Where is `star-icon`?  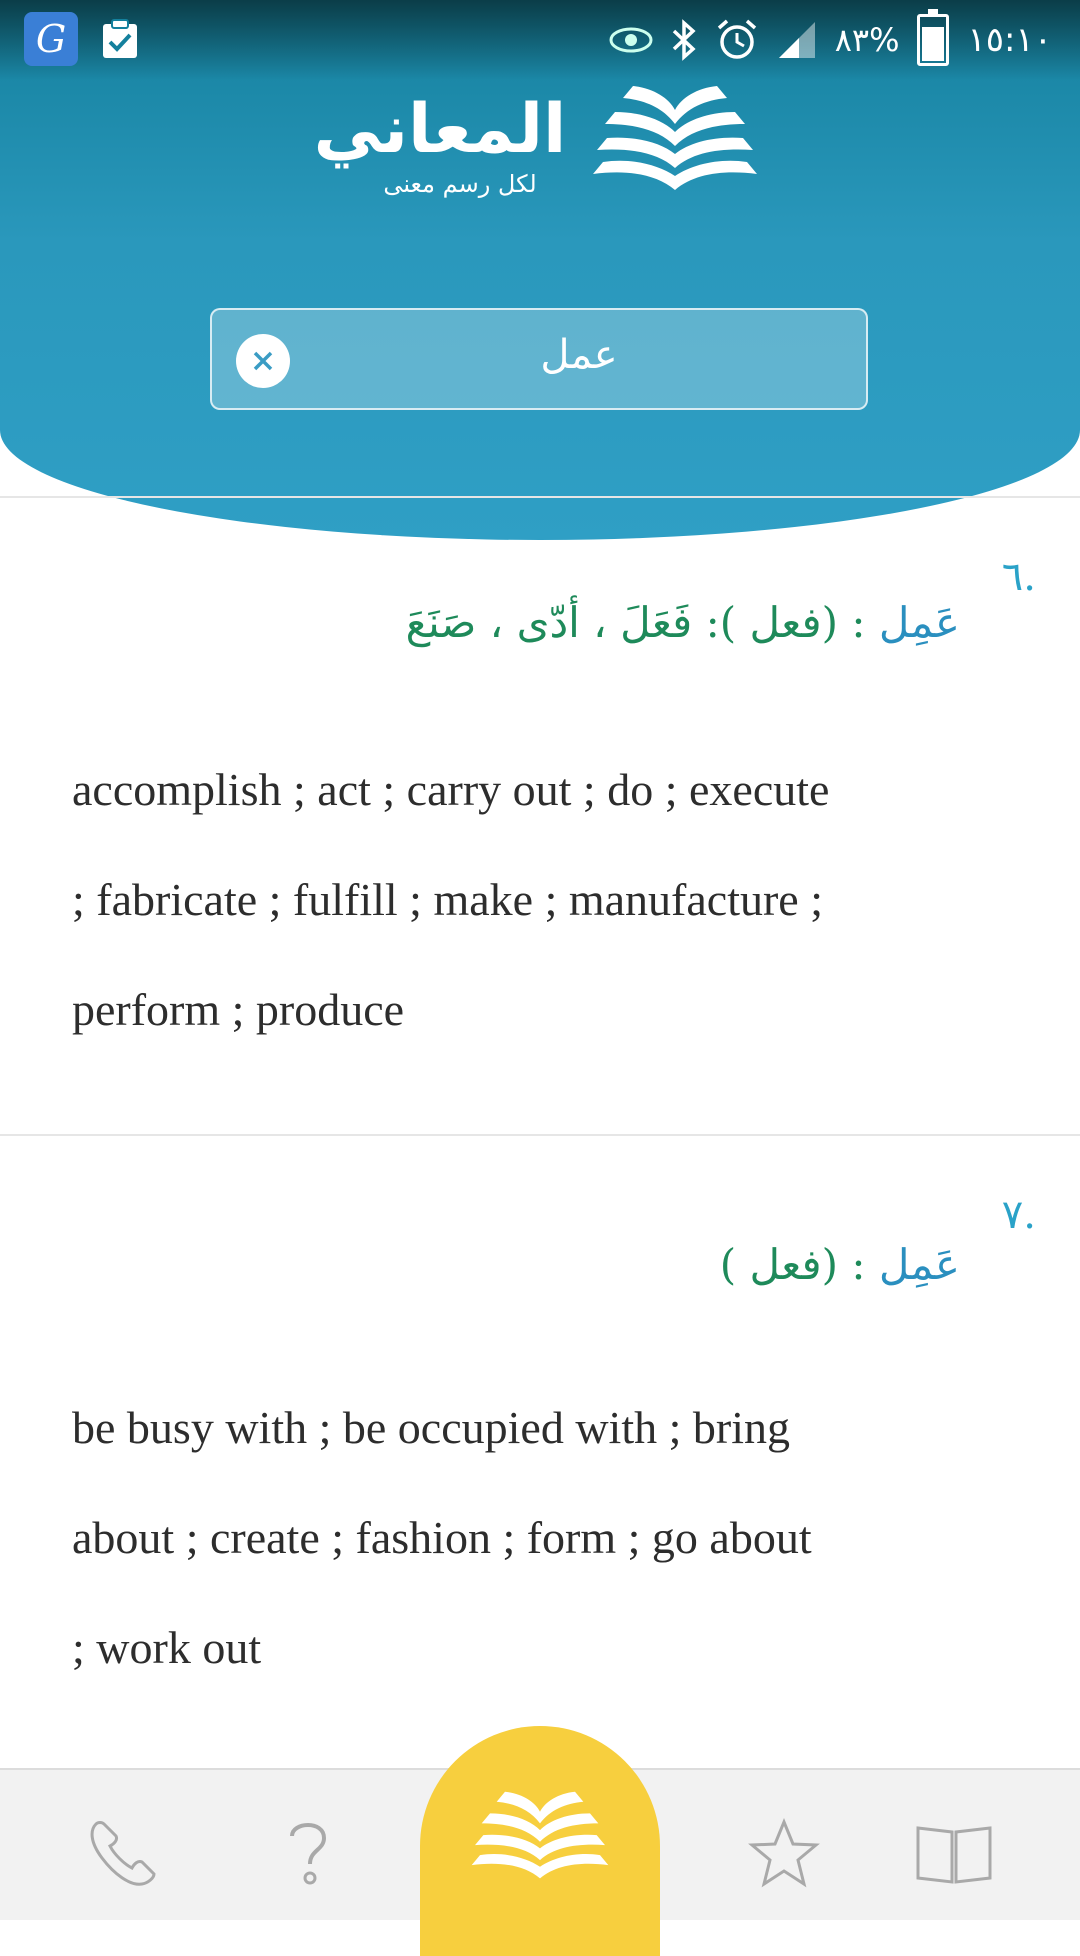 star-icon is located at coordinates (784, 1854).